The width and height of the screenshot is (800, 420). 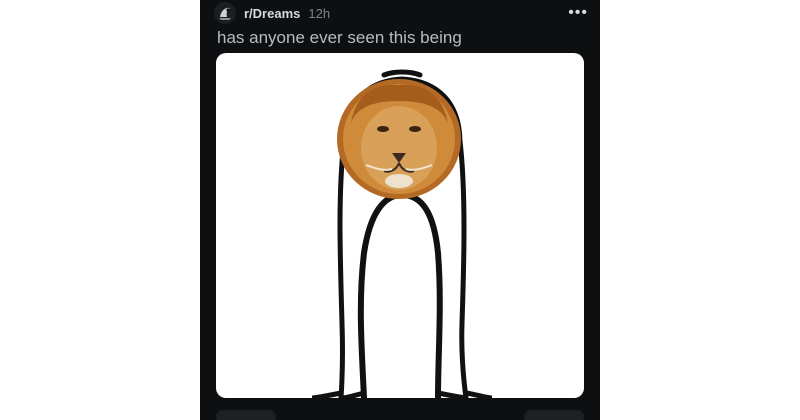 What do you see at coordinates (554, 415) in the screenshot?
I see `share-button` at bounding box center [554, 415].